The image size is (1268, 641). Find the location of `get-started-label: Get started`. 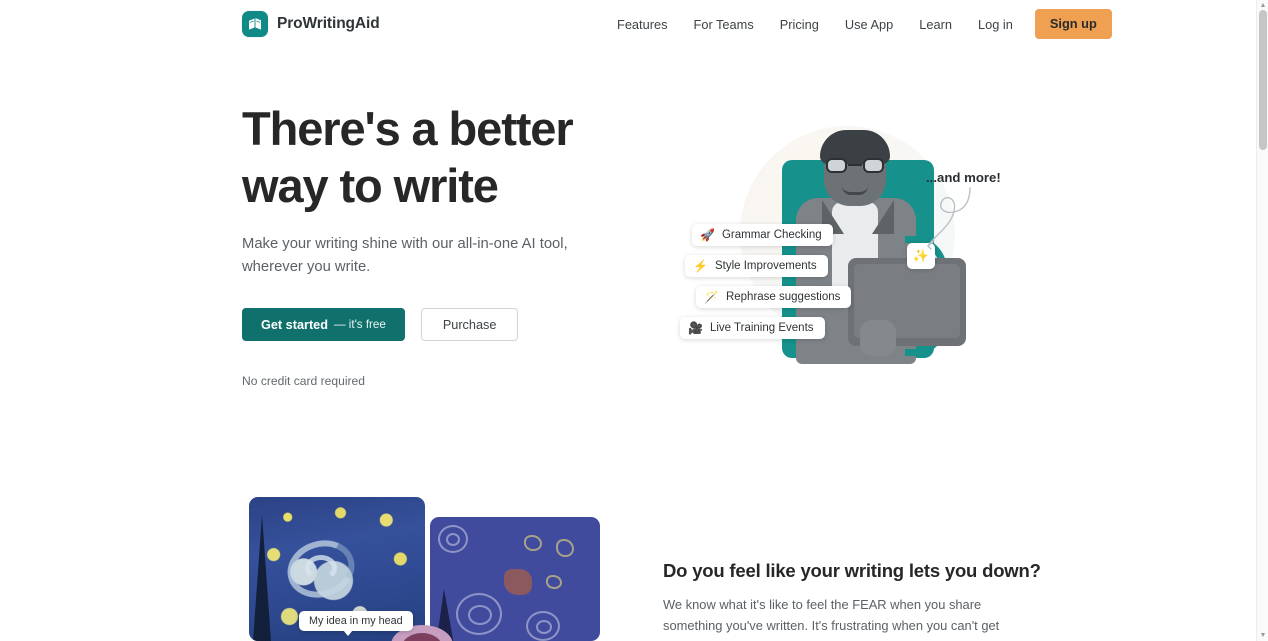

get-started-label: Get started is located at coordinates (294, 324).